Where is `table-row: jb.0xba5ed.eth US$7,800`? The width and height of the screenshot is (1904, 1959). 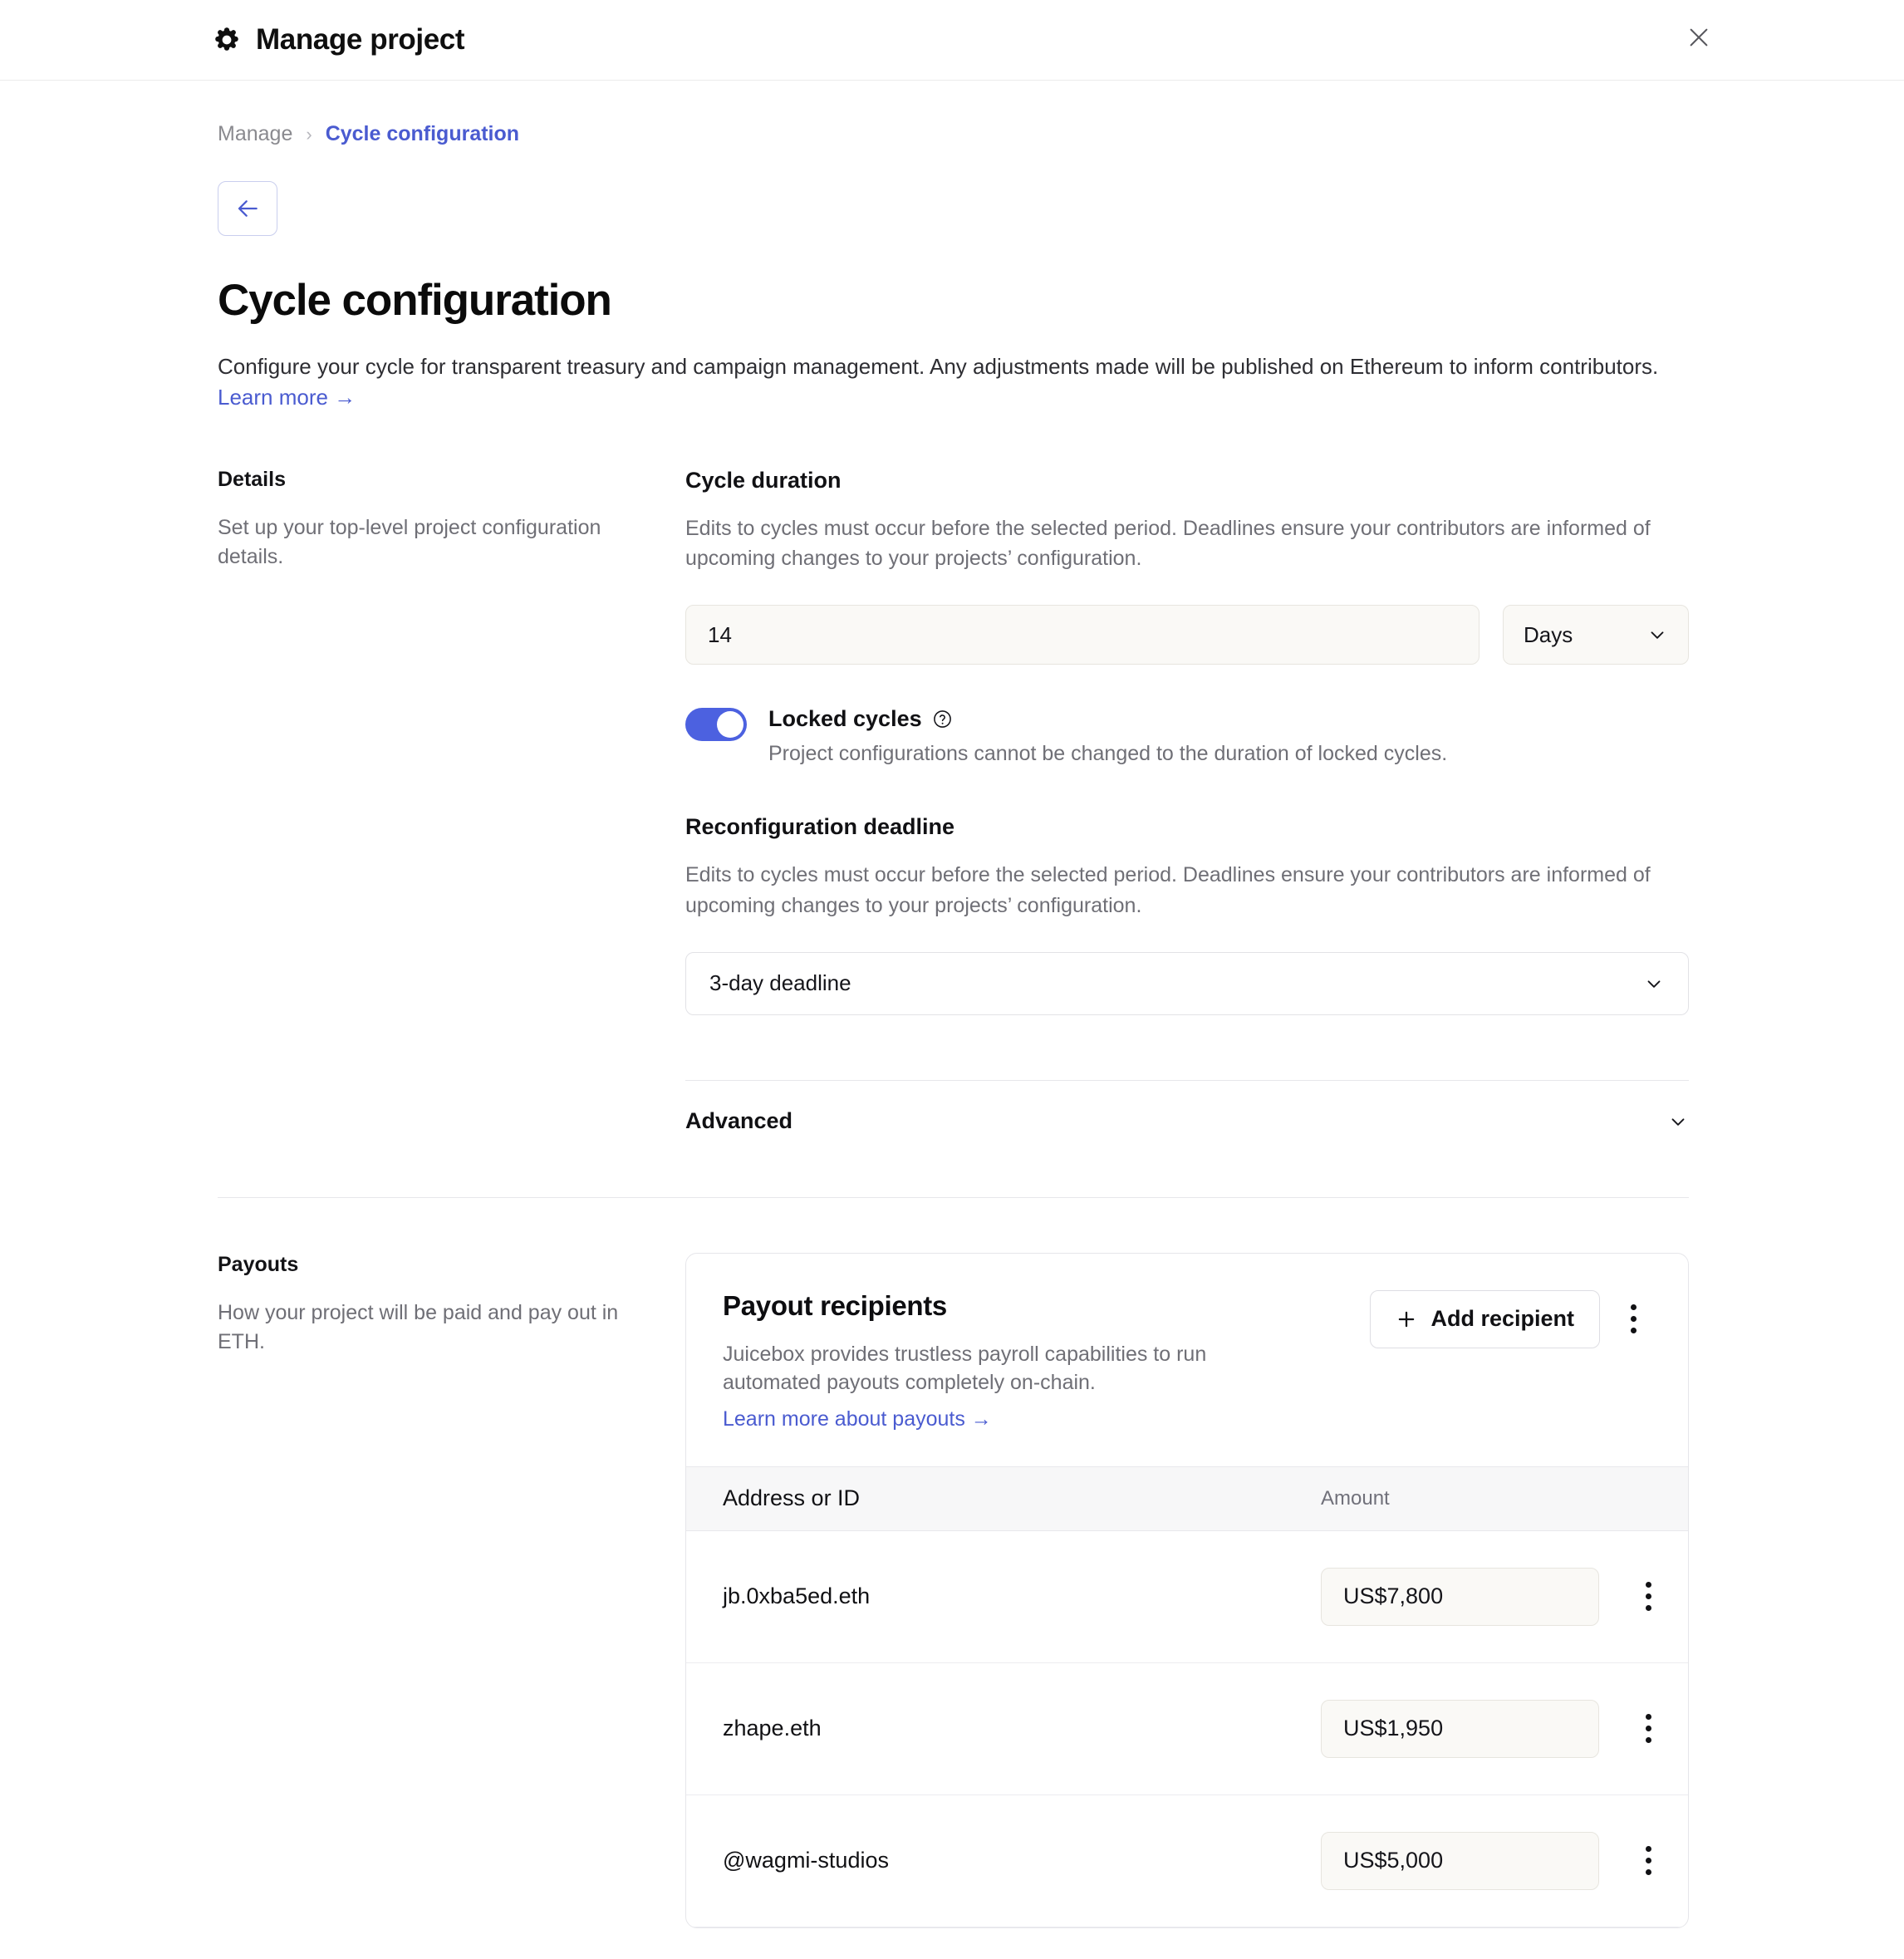 table-row: jb.0xba5ed.eth US$7,800 is located at coordinates (1187, 1597).